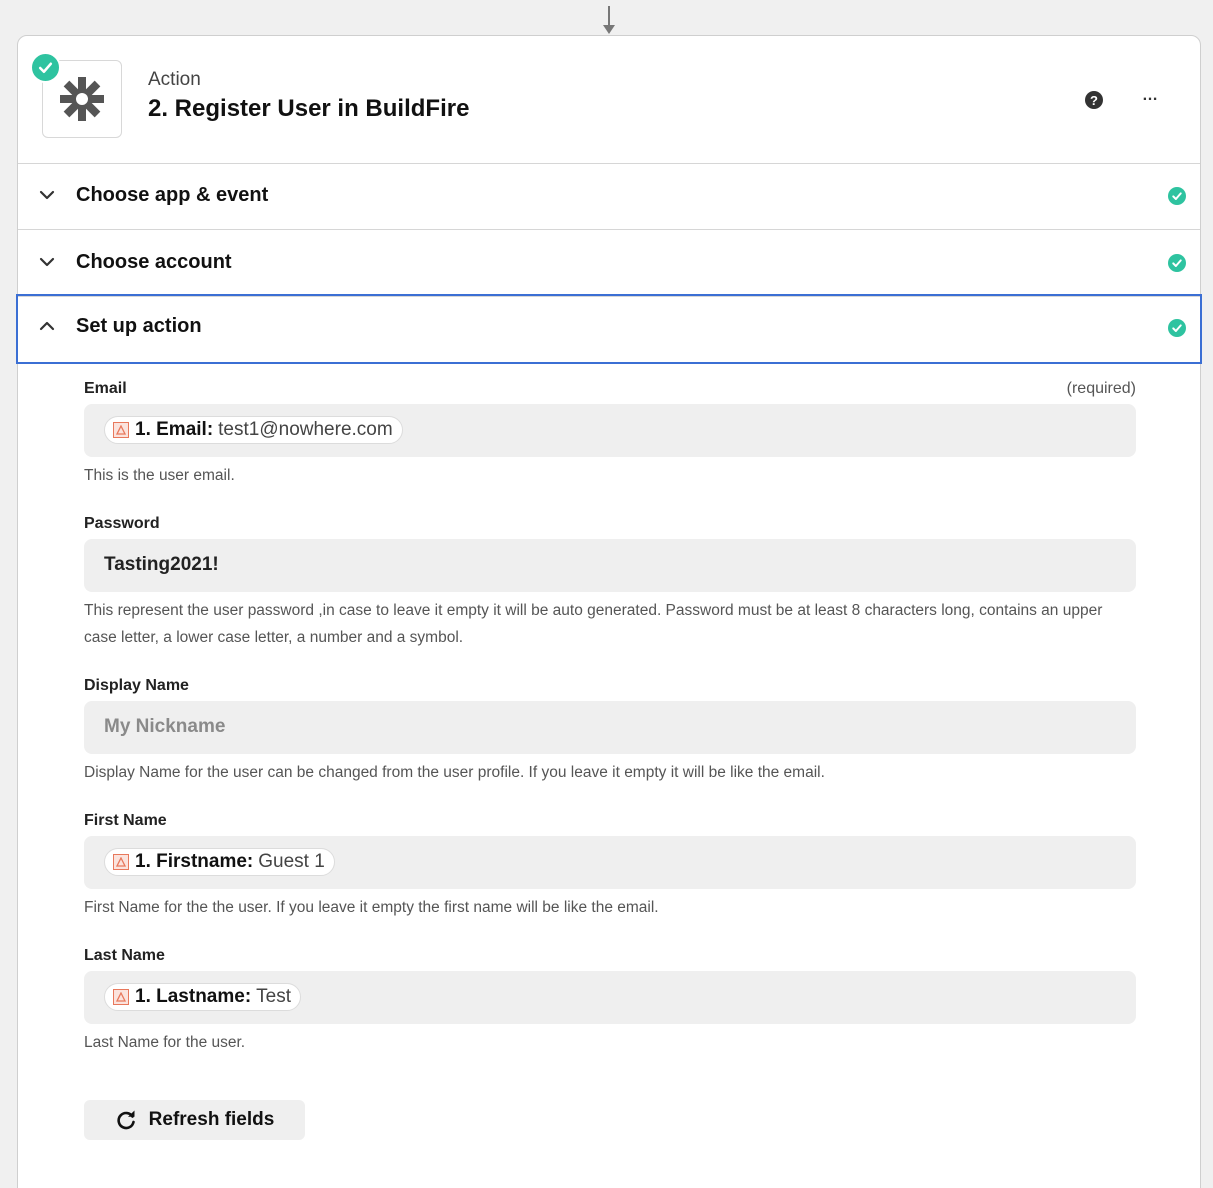  What do you see at coordinates (610, 862) in the screenshot?
I see `first-name-field: 1. Firstname: Guest 1` at bounding box center [610, 862].